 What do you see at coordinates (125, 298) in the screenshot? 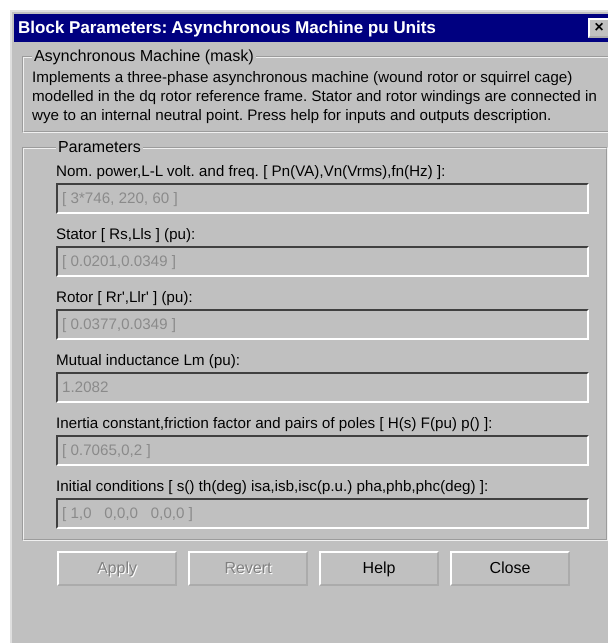
I see `field-label: Rotor [ Rr',Llr' ] (pu):` at bounding box center [125, 298].